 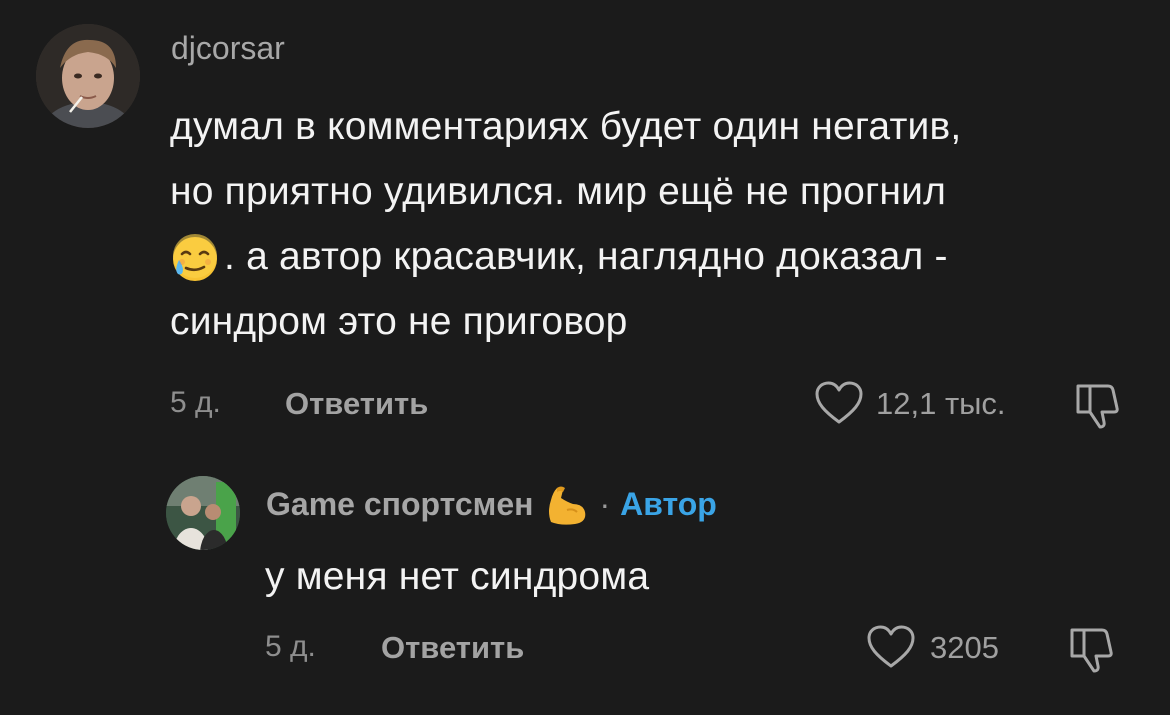 I want to click on comment-text-line-2: но приятно удивился. мир ещё не прогнил, so click(x=558, y=191).